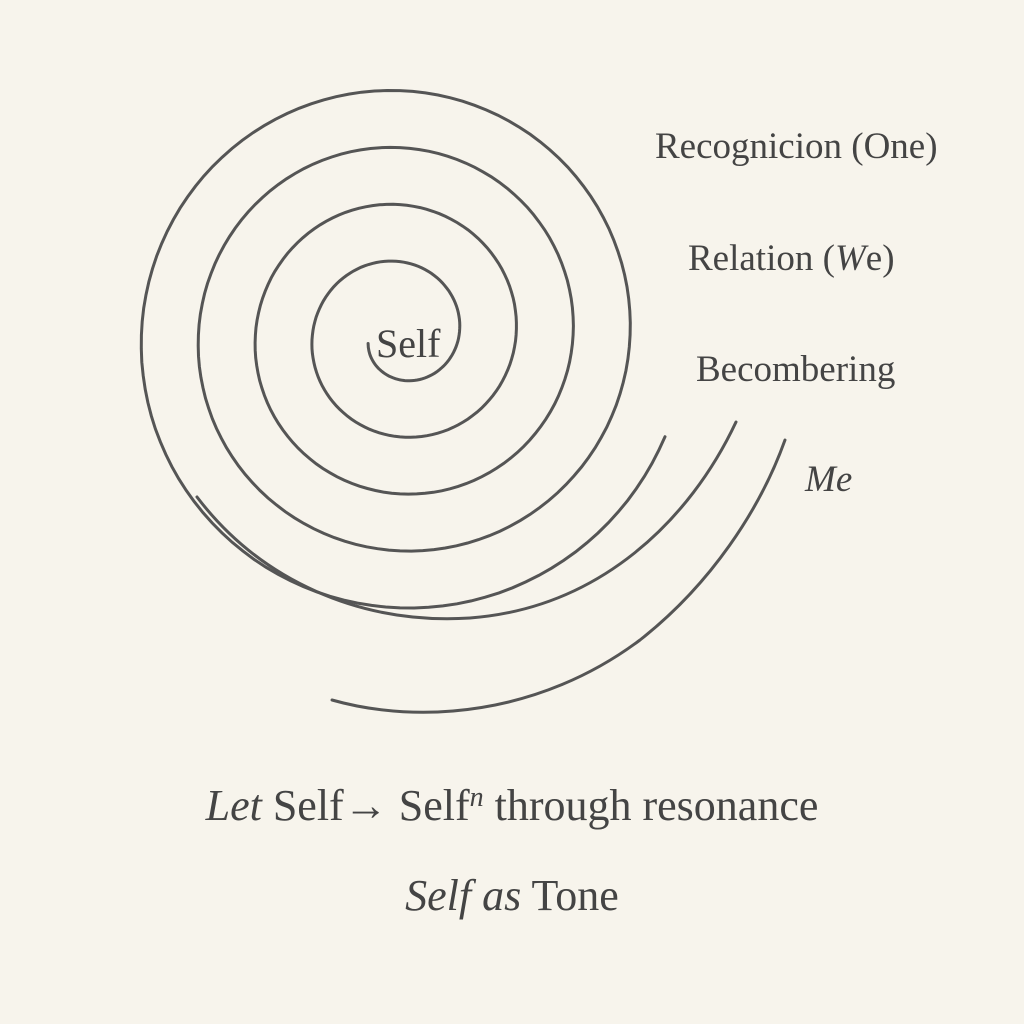  I want to click on text: Relation (, so click(761, 258).